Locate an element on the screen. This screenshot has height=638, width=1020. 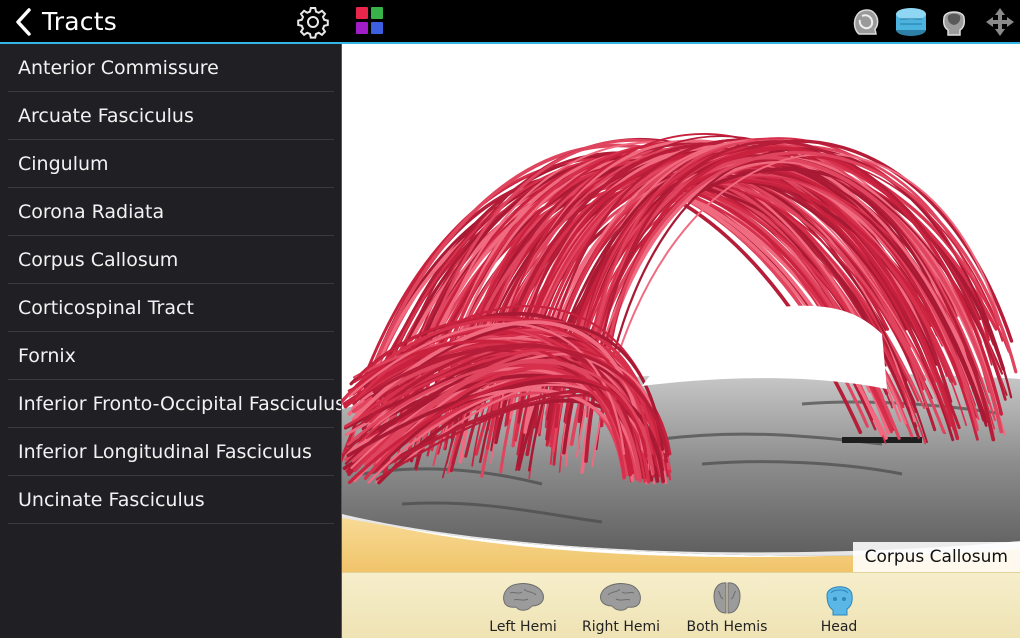
right-hemi-label: Right Hemi is located at coordinates (621, 627).